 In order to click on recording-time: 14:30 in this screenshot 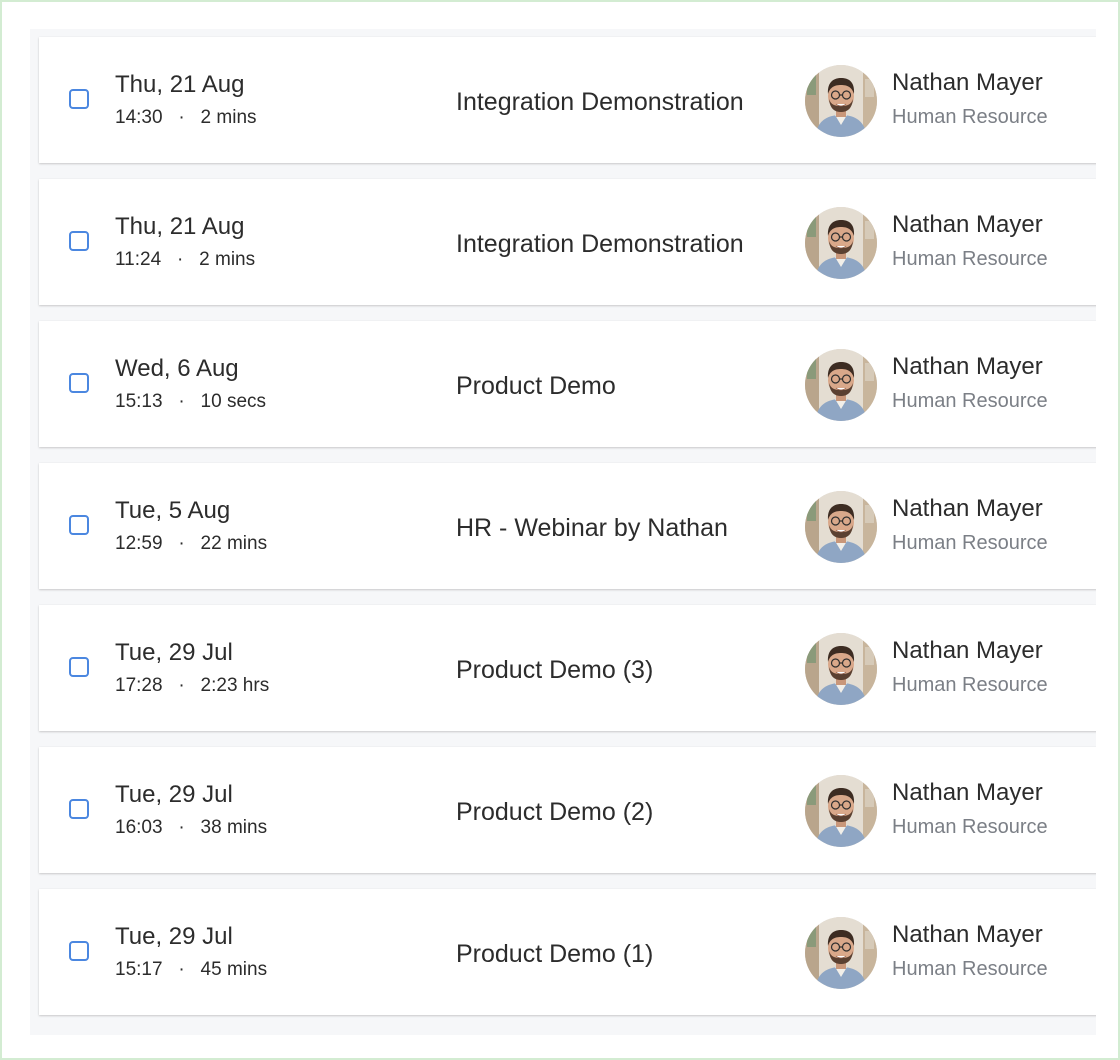, I will do `click(139, 117)`.